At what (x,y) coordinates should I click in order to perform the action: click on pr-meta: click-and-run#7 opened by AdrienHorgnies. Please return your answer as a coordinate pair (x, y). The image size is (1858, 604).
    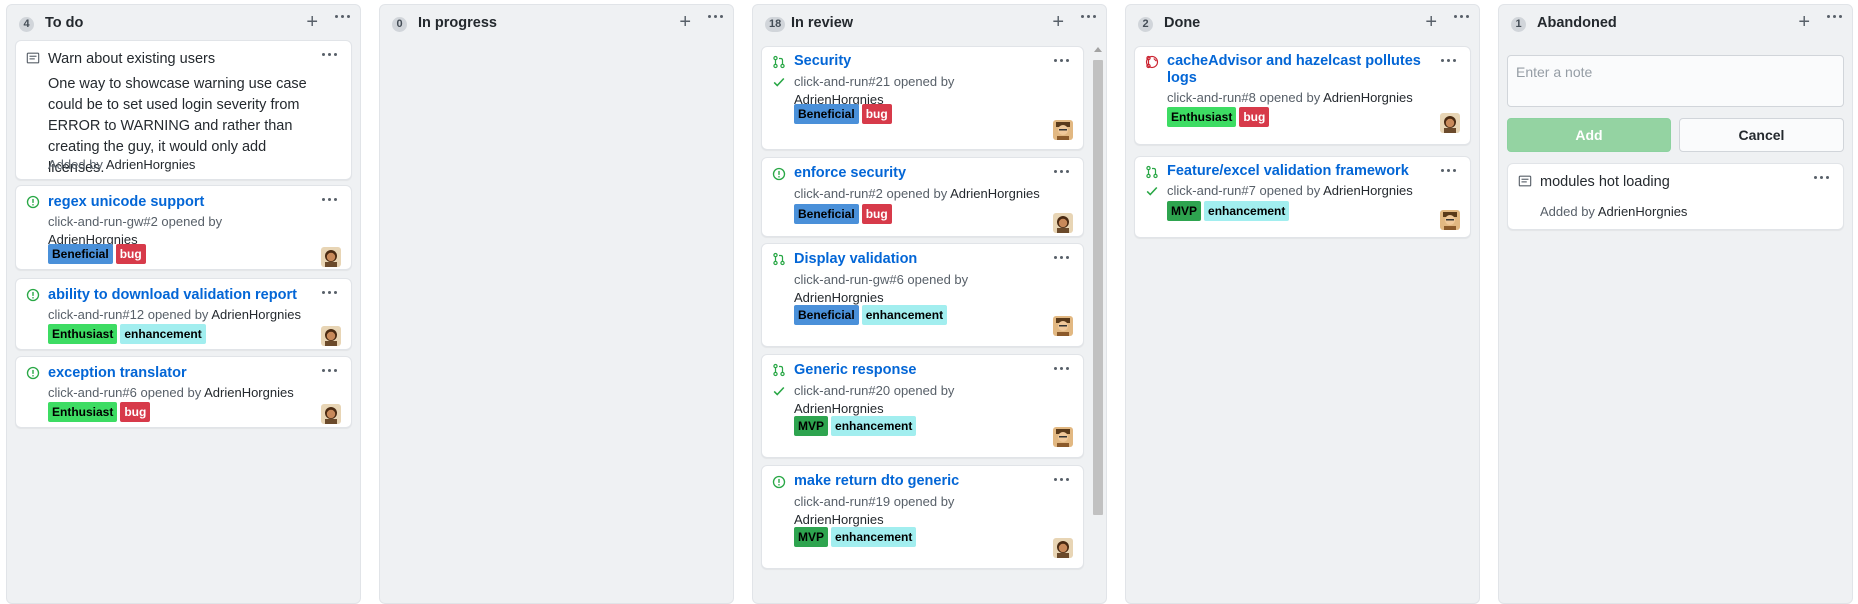
    Looking at the image, I should click on (1290, 190).